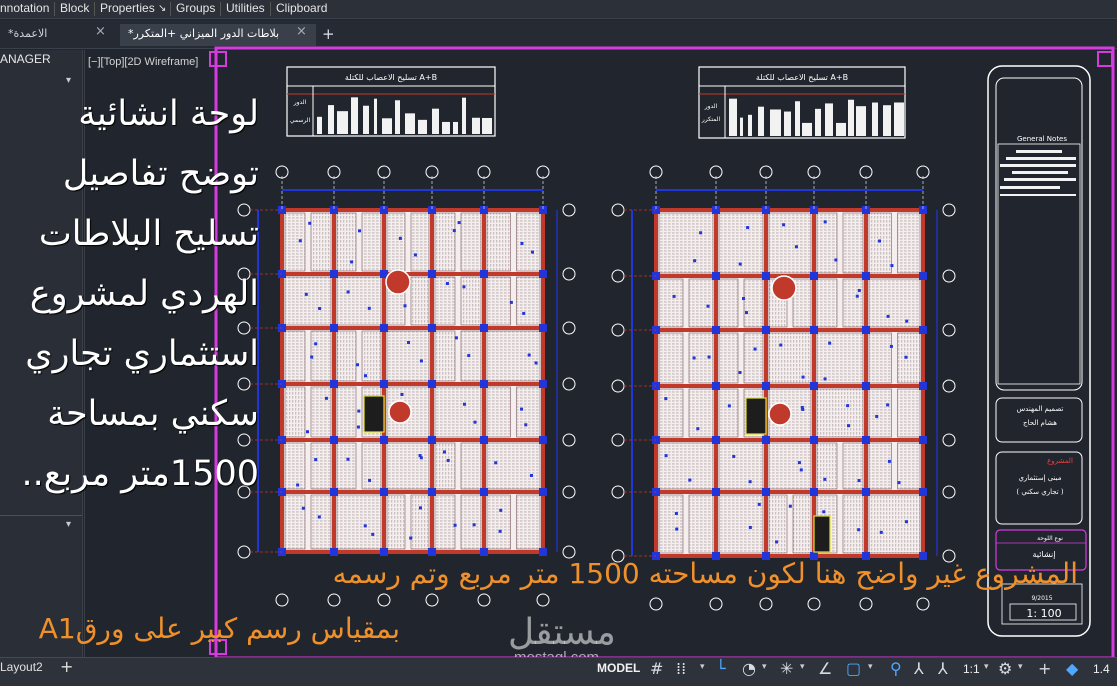  What do you see at coordinates (749, 668) in the screenshot?
I see `polar-tracking-icon: ◔` at bounding box center [749, 668].